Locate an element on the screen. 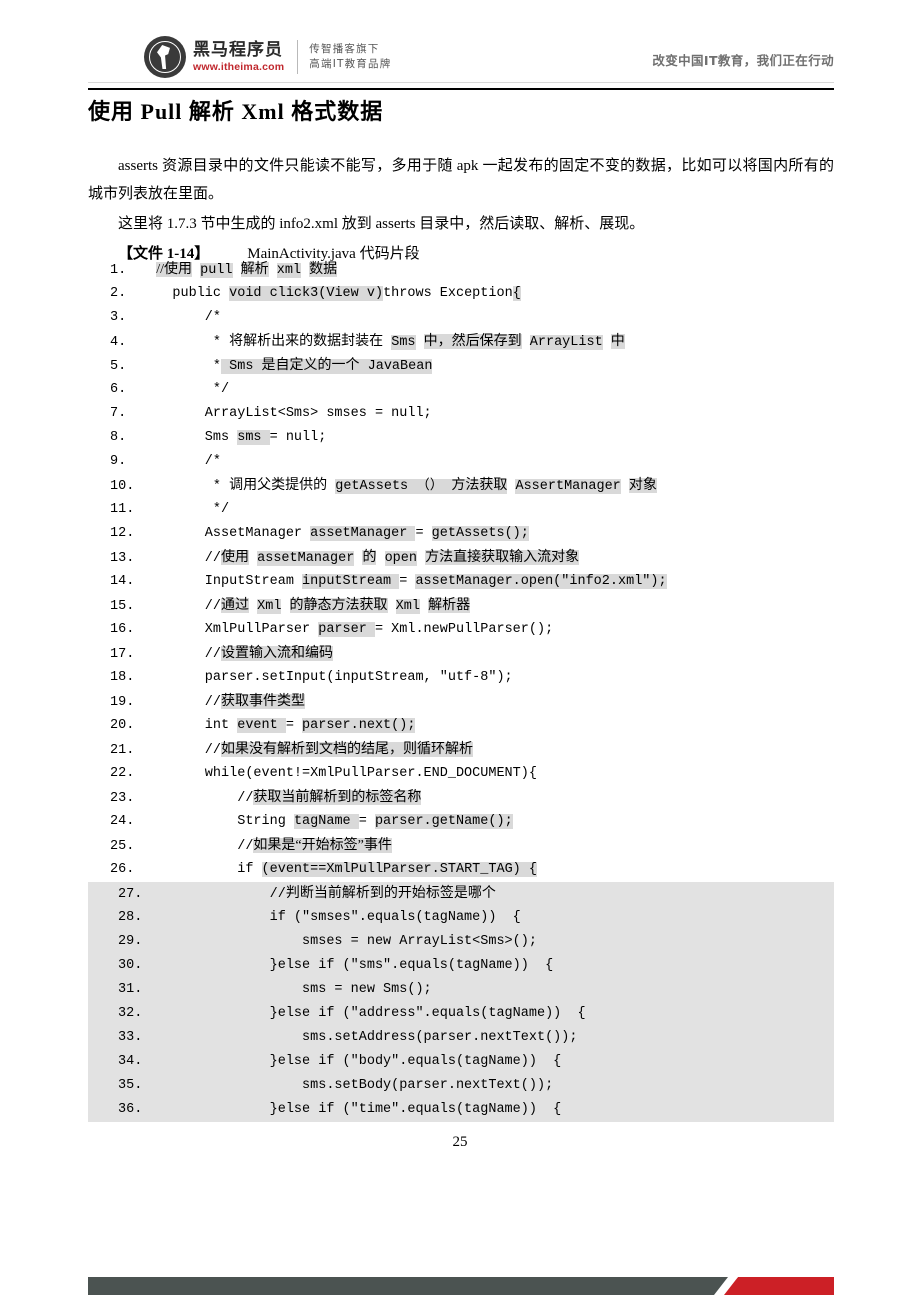  code-line-text: }else if ("time".equals(tagName)) { is located at coordinates (351, 1109).